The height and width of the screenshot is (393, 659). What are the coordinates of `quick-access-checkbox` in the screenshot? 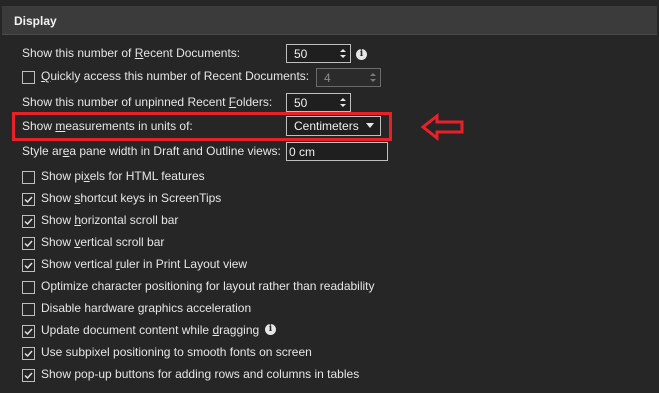 It's located at (28, 77).